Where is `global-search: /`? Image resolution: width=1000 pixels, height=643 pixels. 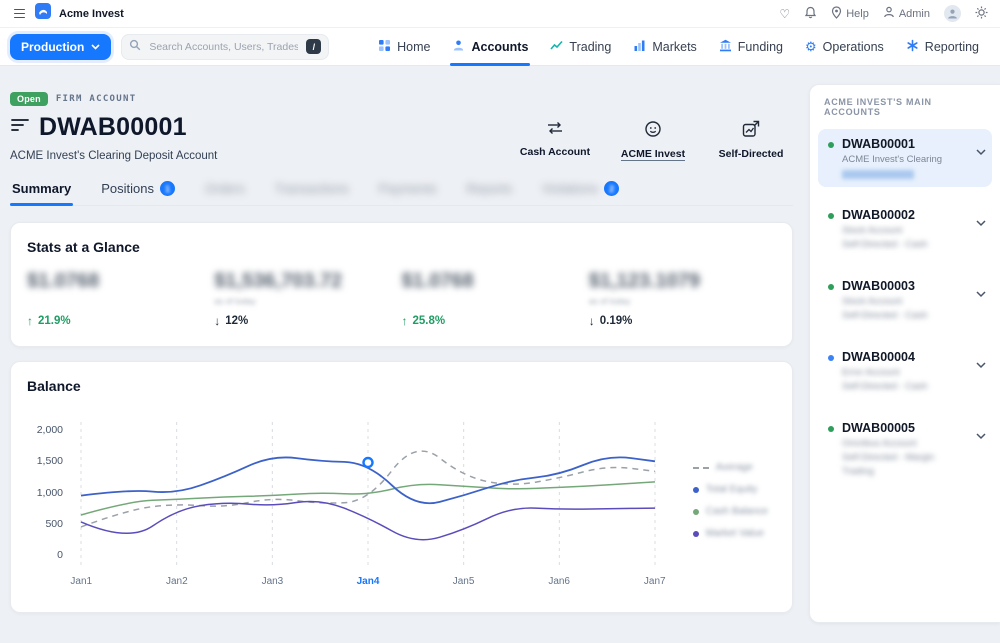
global-search: / is located at coordinates (225, 46).